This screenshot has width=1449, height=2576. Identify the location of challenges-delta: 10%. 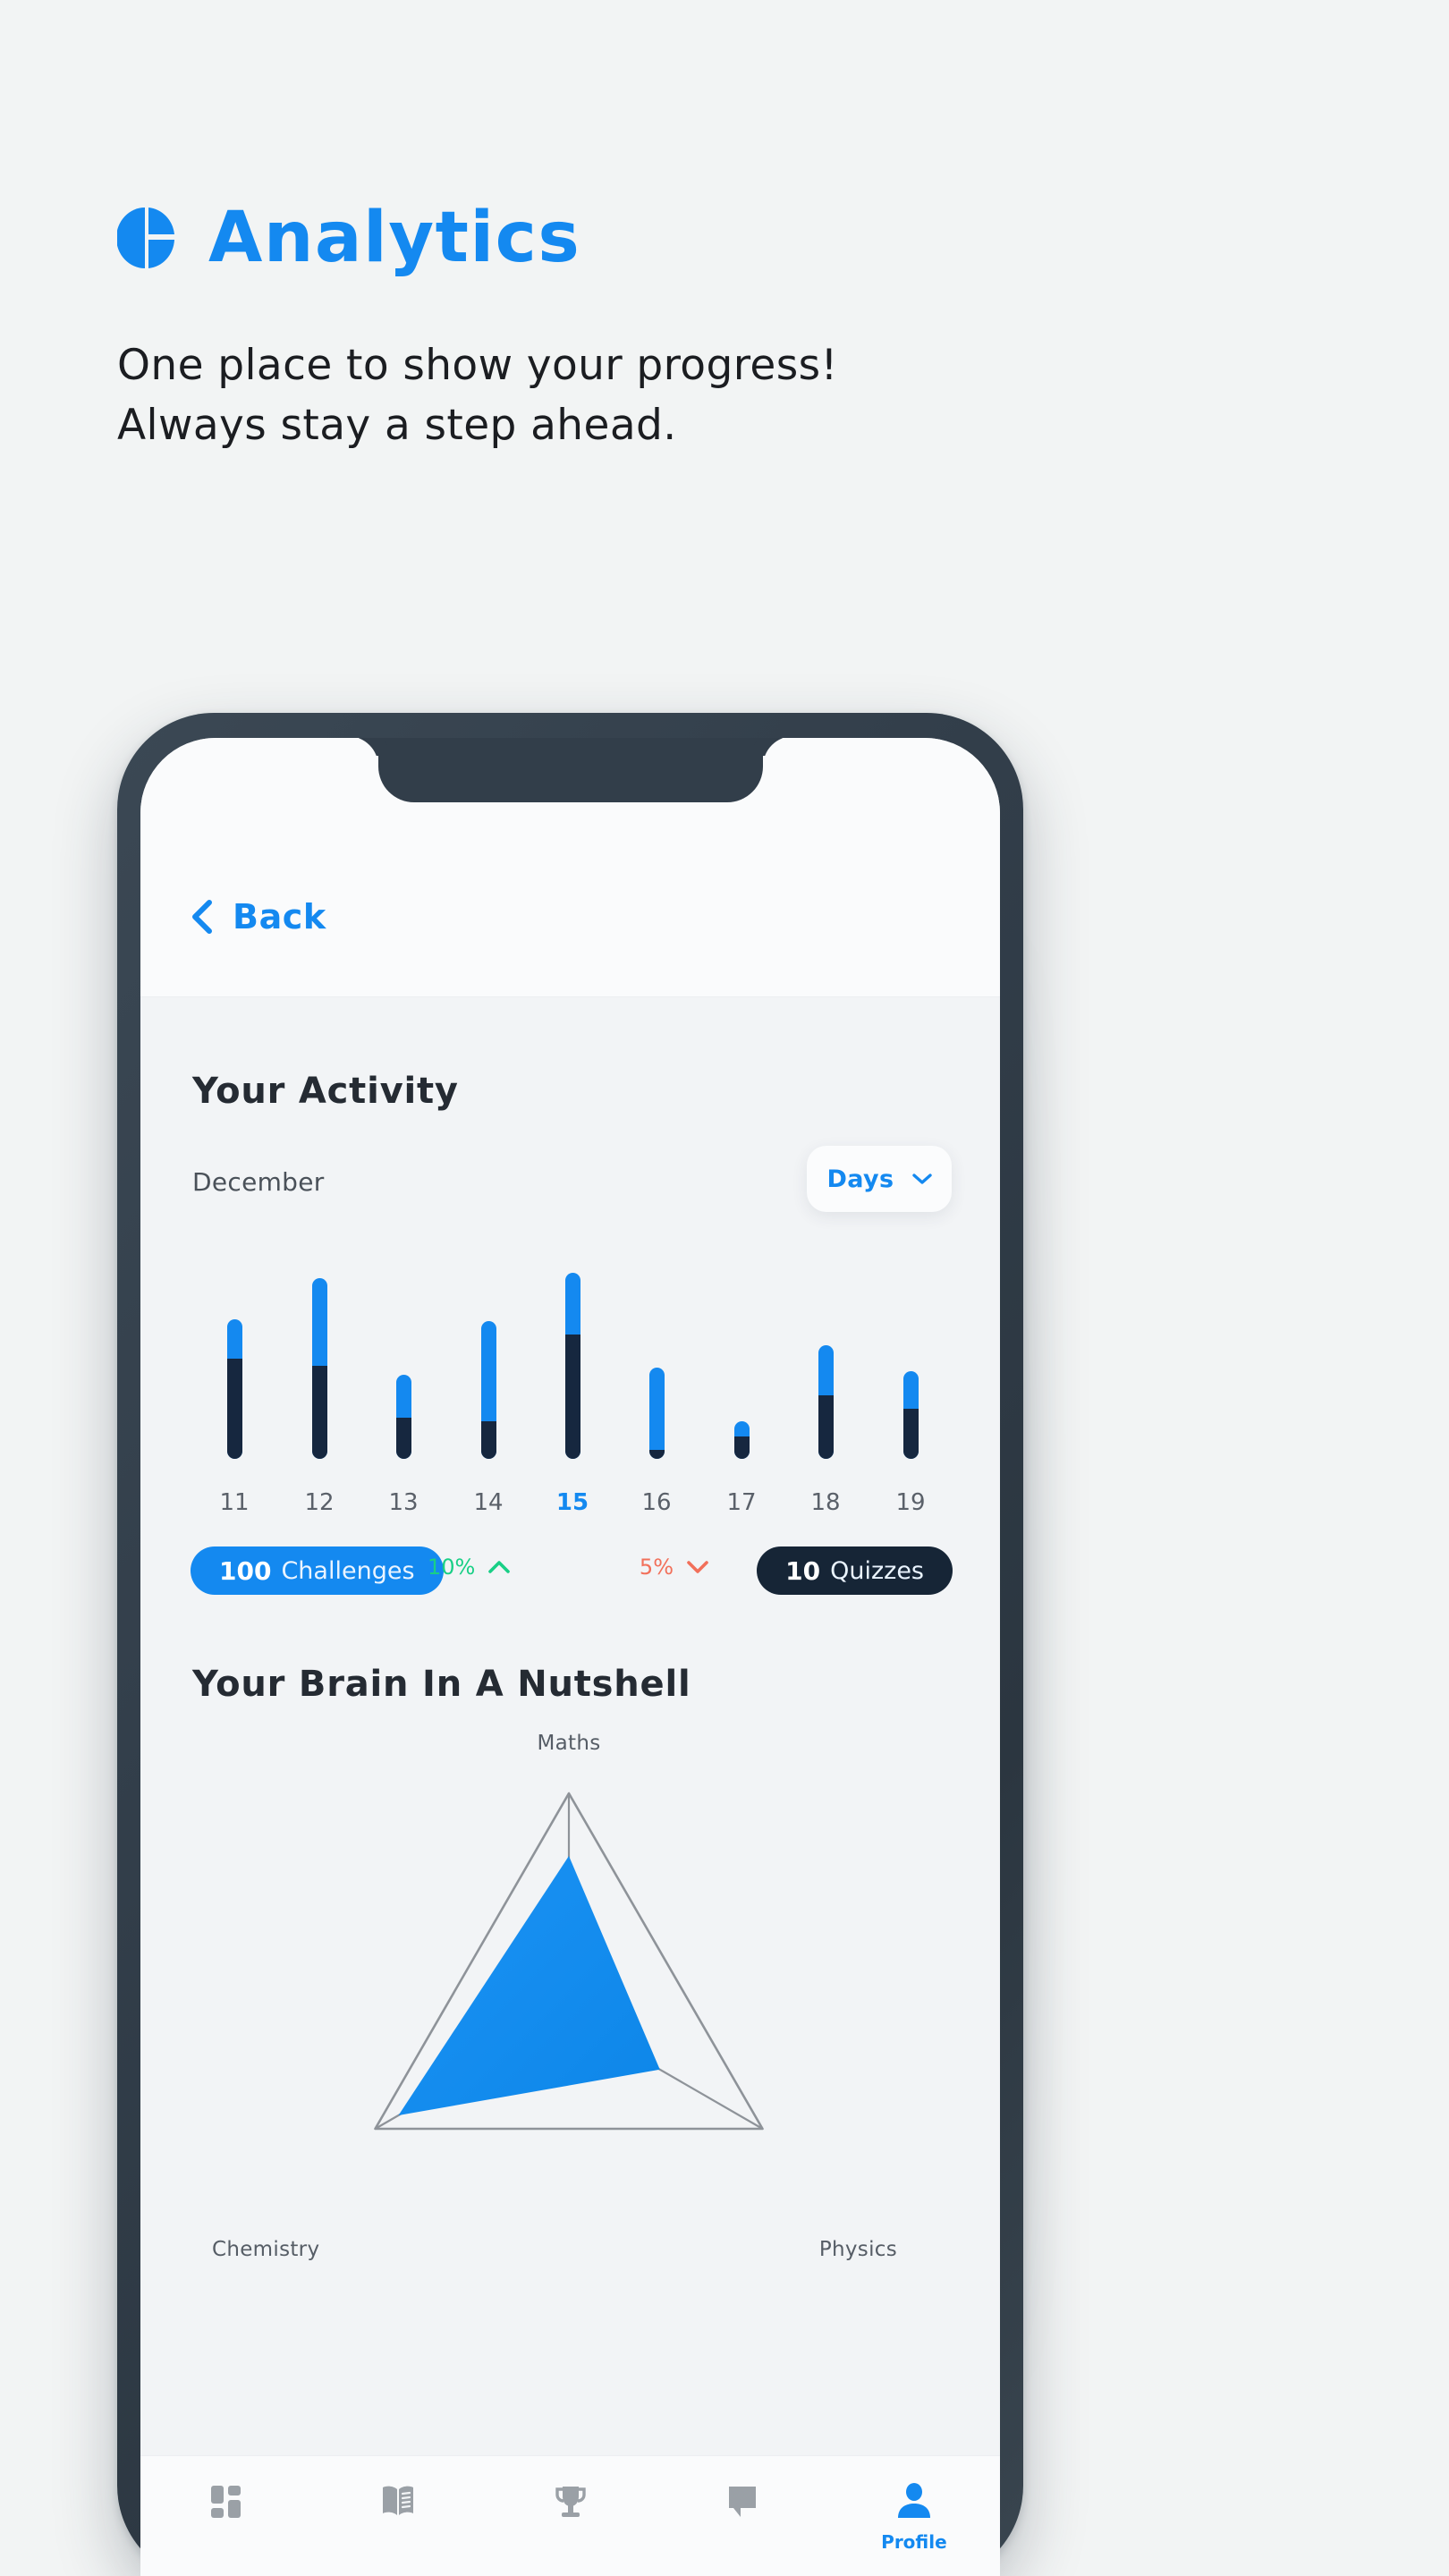
(469, 1567).